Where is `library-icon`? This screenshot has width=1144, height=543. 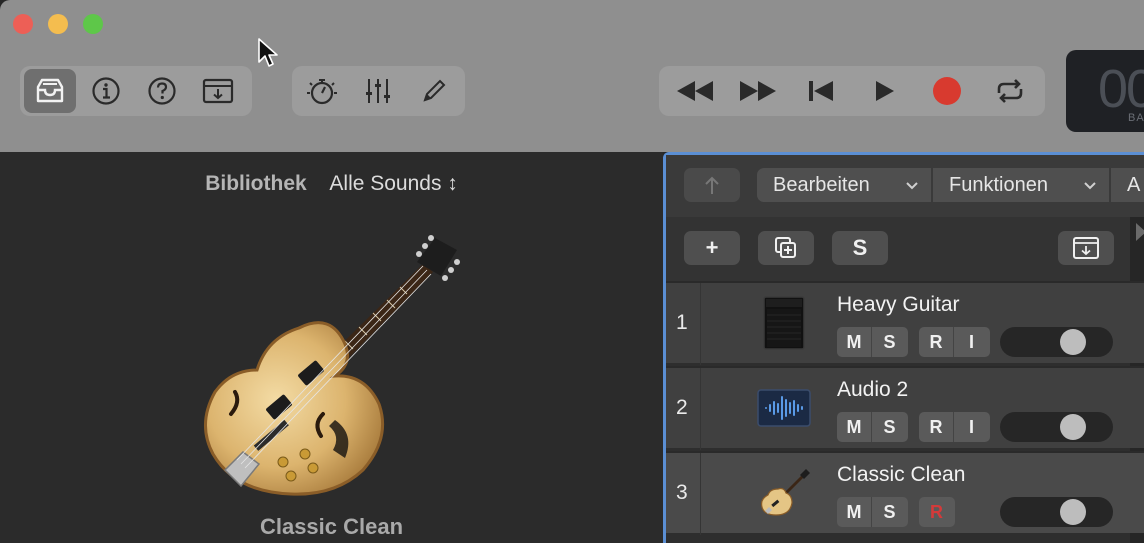
library-icon is located at coordinates (50, 90).